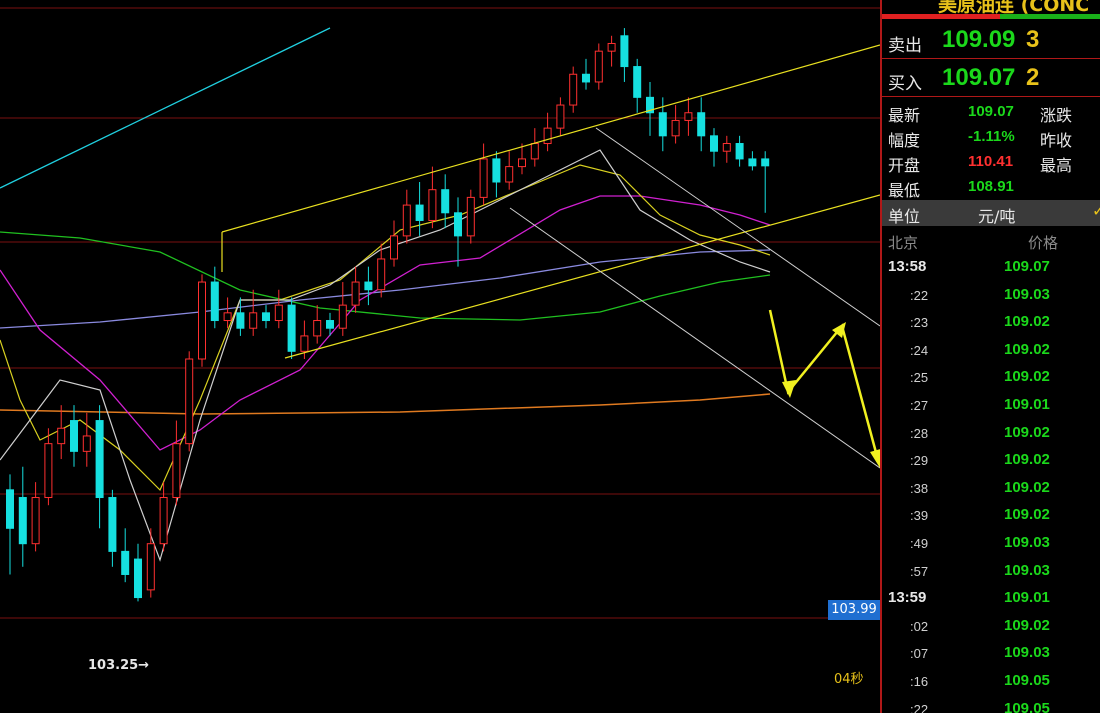 This screenshot has width=1100, height=713. Describe the element at coordinates (919, 433) in the screenshot. I see `tick-time: :28` at that location.